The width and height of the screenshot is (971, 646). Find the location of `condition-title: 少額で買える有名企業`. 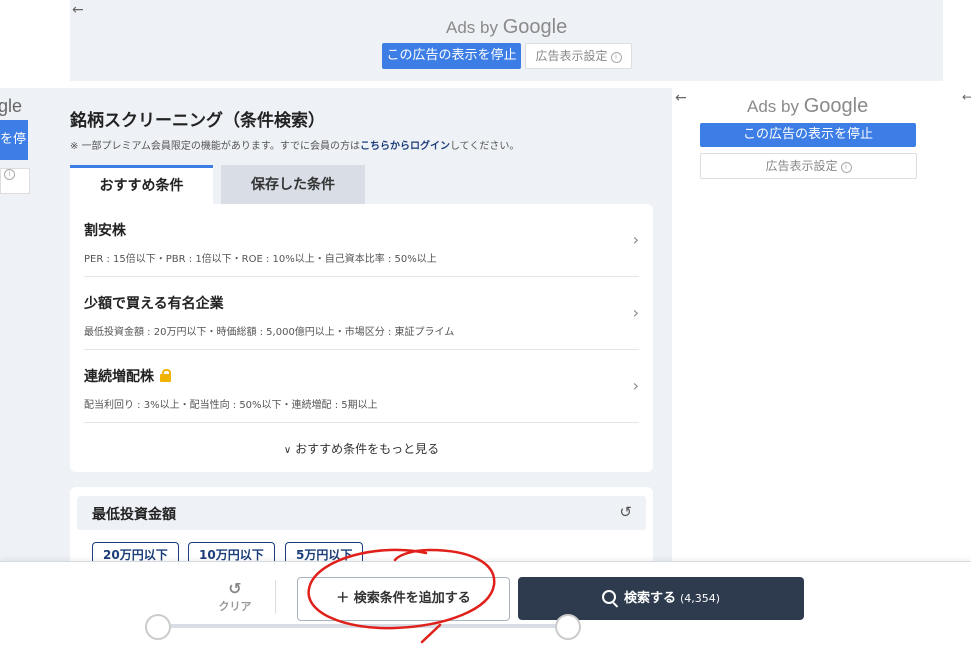

condition-title: 少額で買える有名企業 is located at coordinates (154, 304).